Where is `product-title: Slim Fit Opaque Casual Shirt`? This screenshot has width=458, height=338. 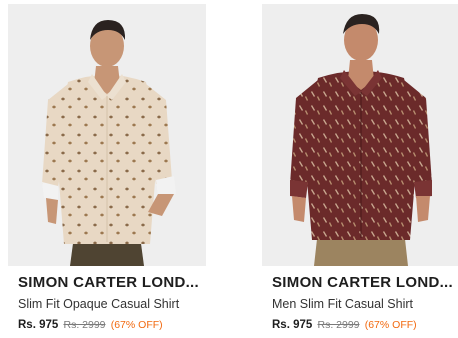
product-title: Slim Fit Opaque Casual Shirt is located at coordinates (111, 304).